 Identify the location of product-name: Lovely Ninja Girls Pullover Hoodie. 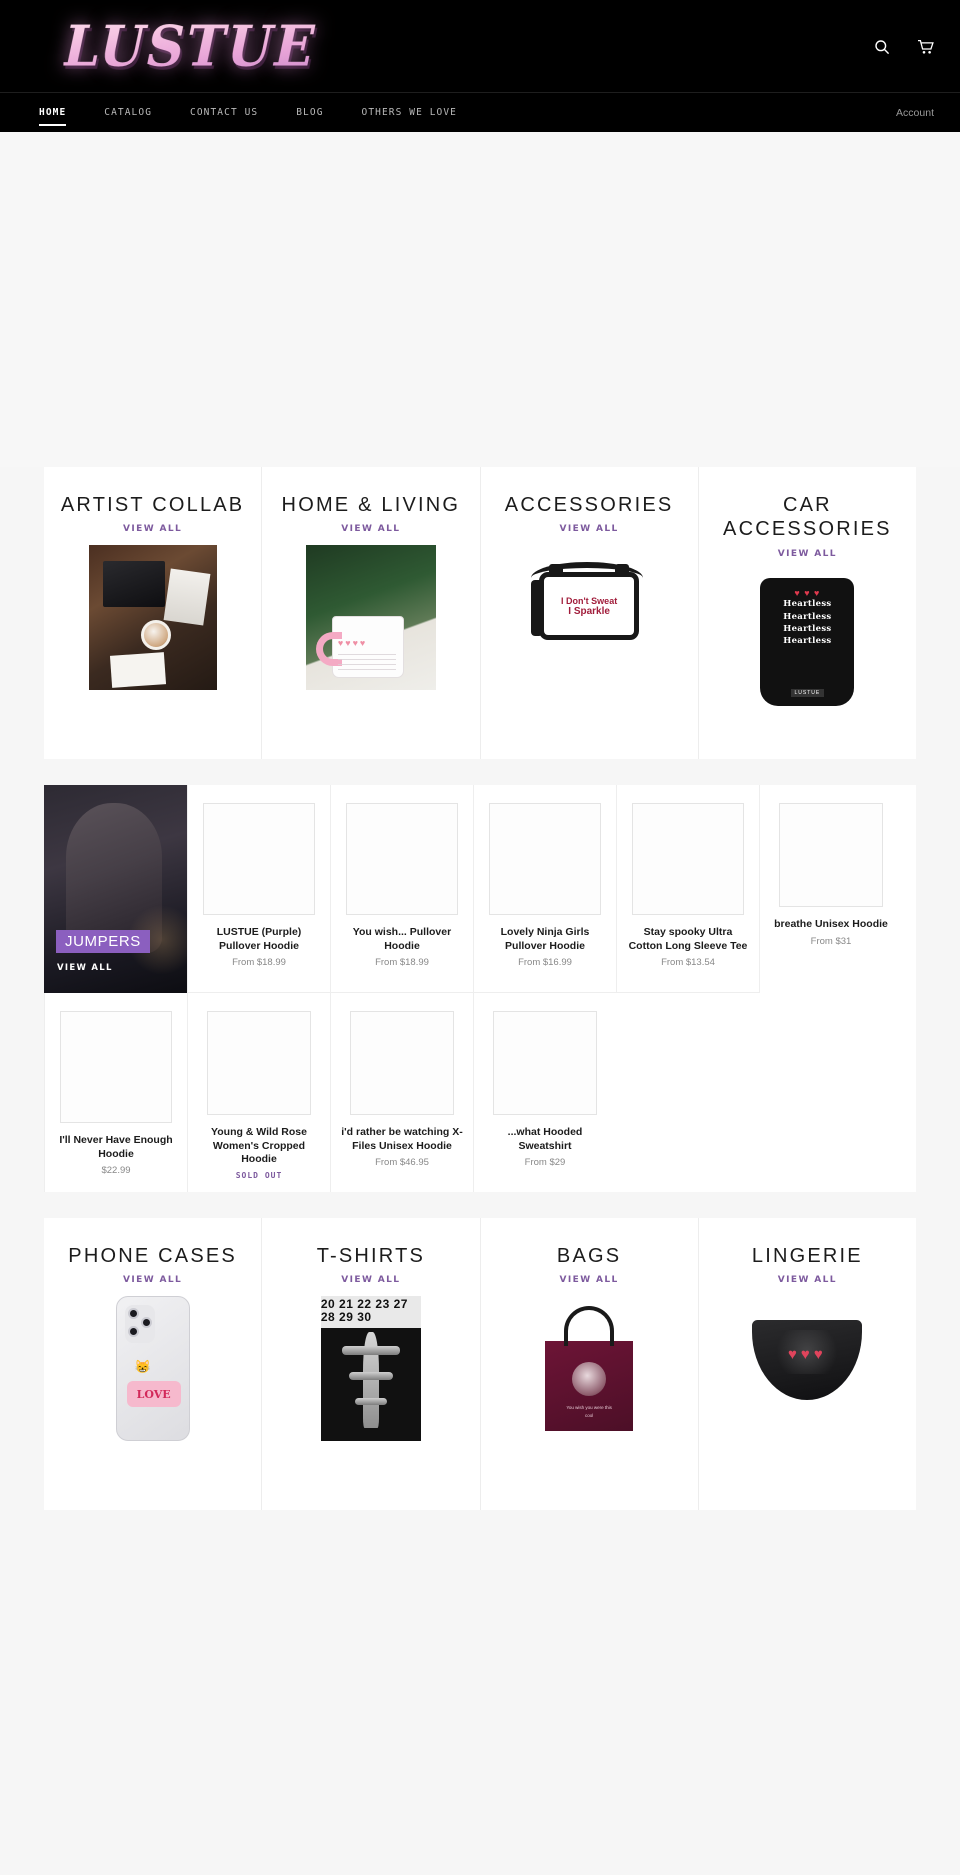
(545, 939).